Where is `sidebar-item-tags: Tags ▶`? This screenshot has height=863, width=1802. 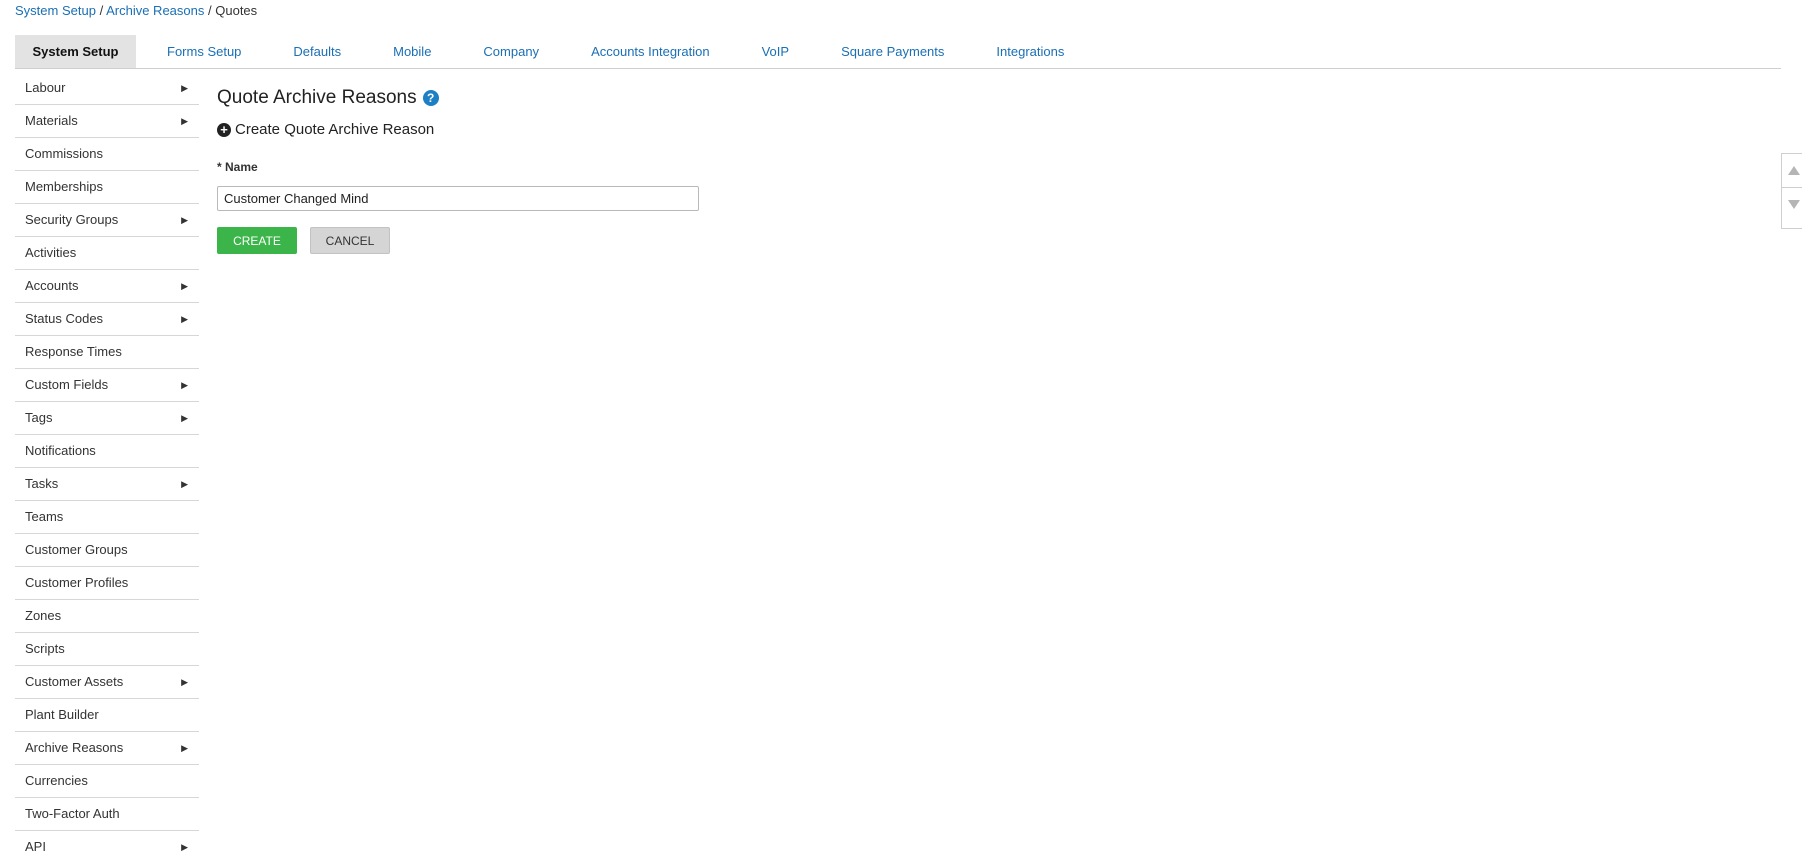
sidebar-item-tags: Tags ▶ is located at coordinates (107, 418).